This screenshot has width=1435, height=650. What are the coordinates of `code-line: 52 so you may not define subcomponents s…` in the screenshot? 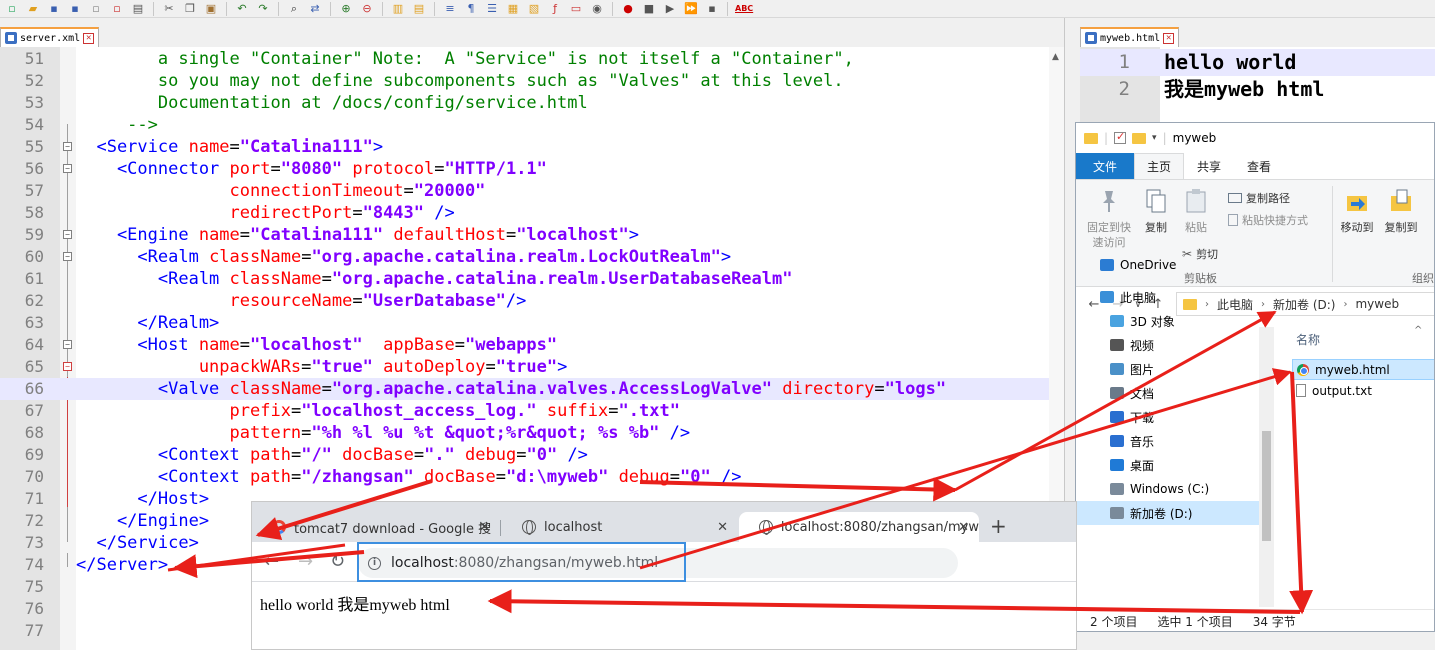 It's located at (532, 81).